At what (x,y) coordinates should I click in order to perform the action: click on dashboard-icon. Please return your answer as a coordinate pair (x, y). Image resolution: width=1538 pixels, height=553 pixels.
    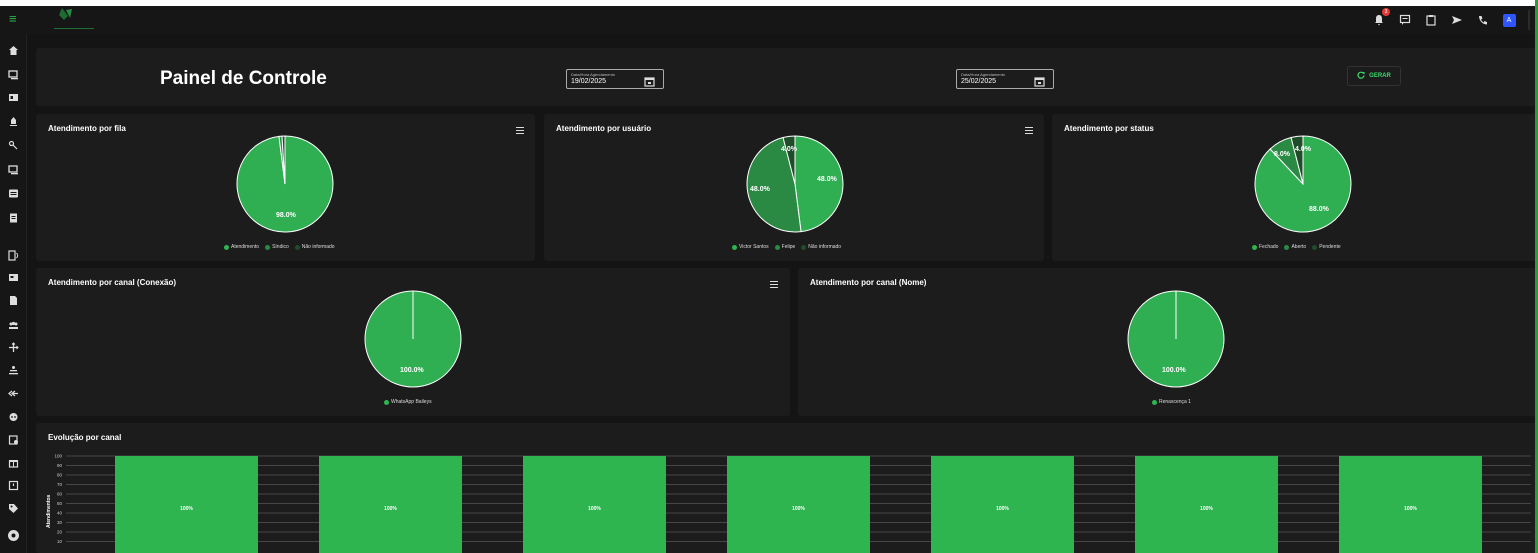
    Looking at the image, I should click on (13, 277).